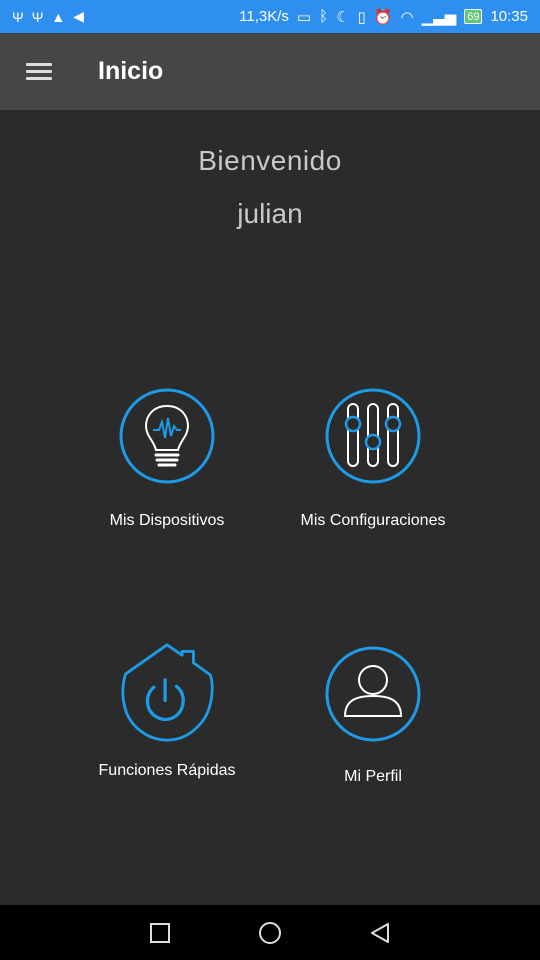 This screenshot has width=540, height=960. What do you see at coordinates (264, 16) in the screenshot?
I see `network-speed: 11,3K/s` at bounding box center [264, 16].